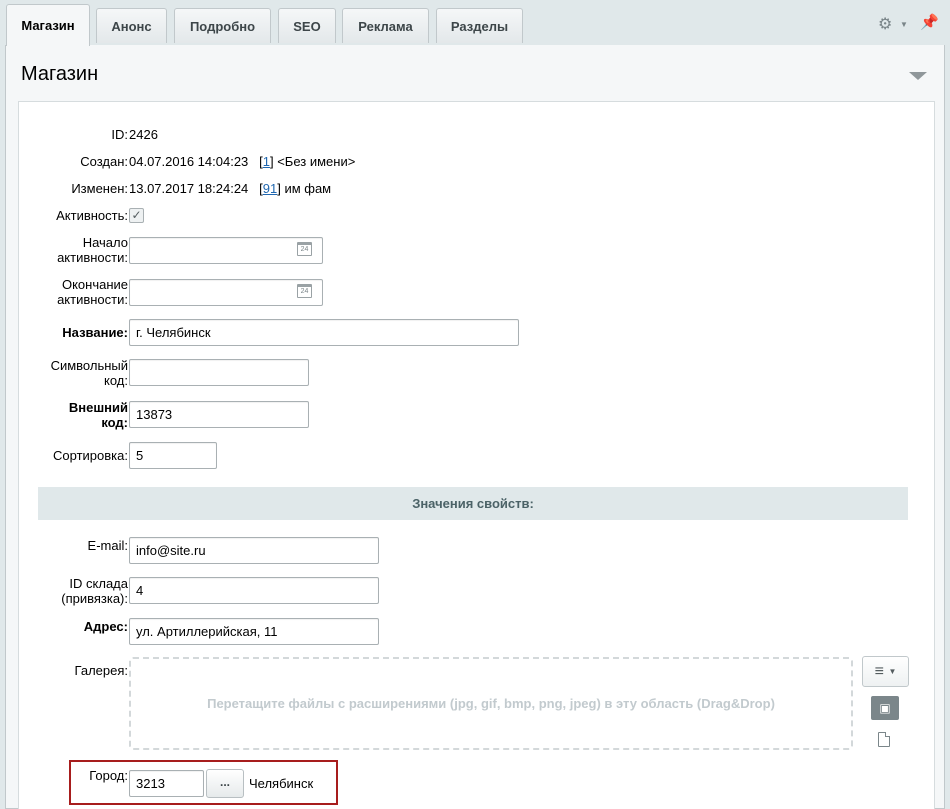 This screenshot has height=809, width=950. I want to click on modified-date: 13.07.2017 18:24:24, so click(189, 188).